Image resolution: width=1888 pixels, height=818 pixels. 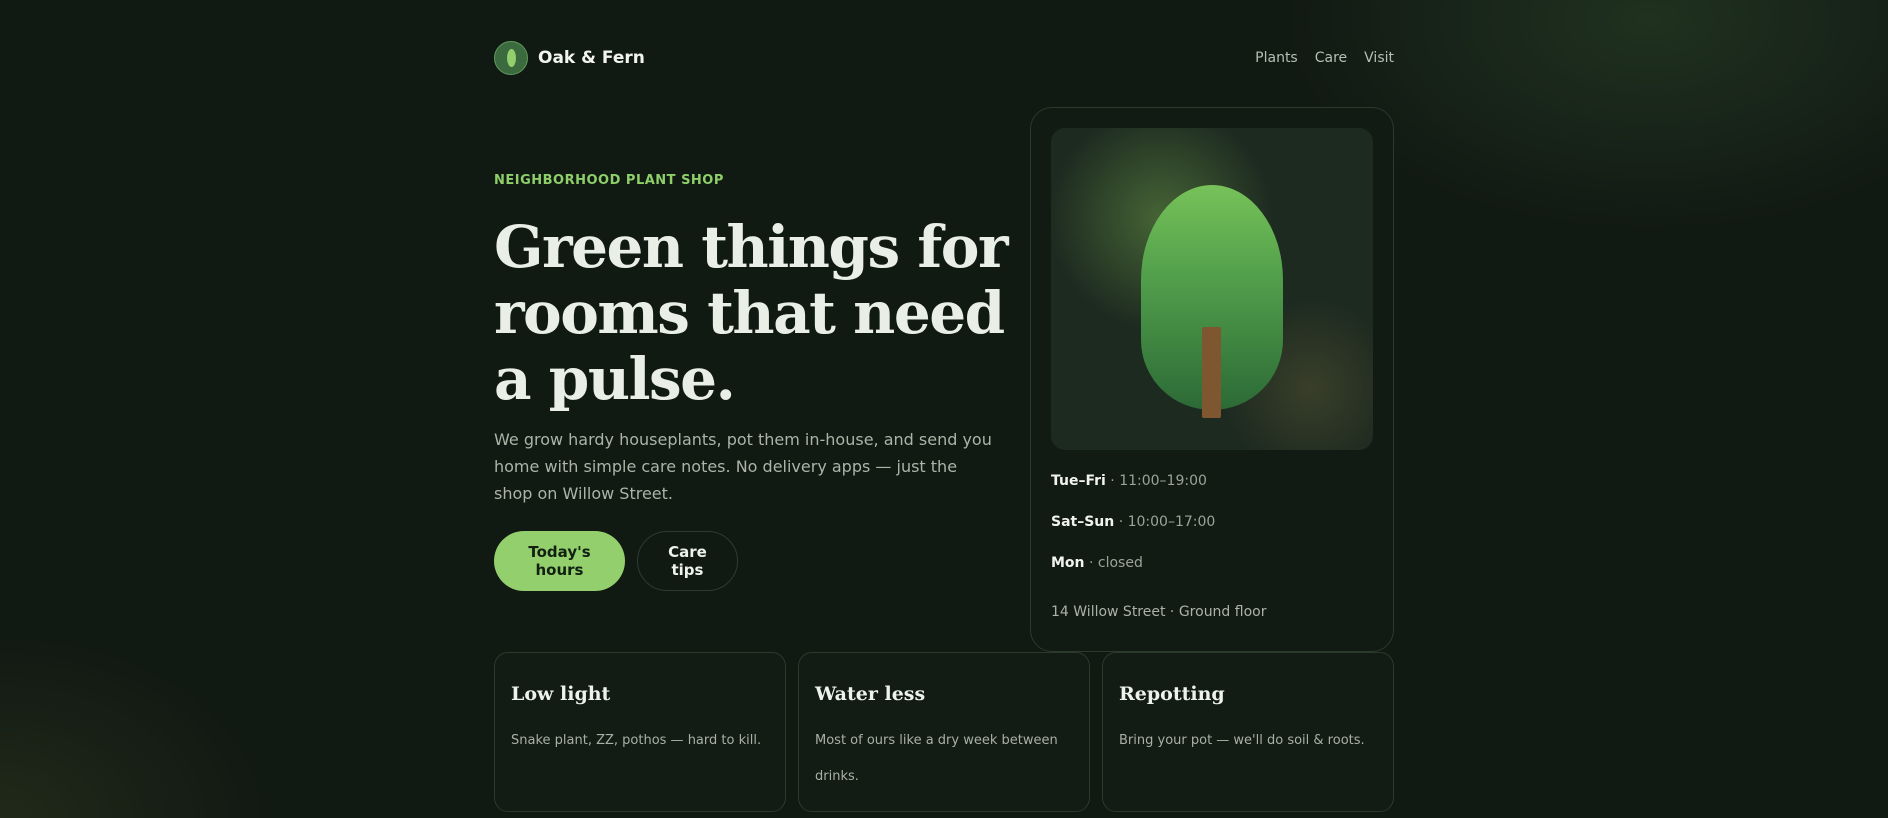 I want to click on hero-eyebrow: NEIGHBORHOOD PLANT SHOP, so click(x=609, y=180).